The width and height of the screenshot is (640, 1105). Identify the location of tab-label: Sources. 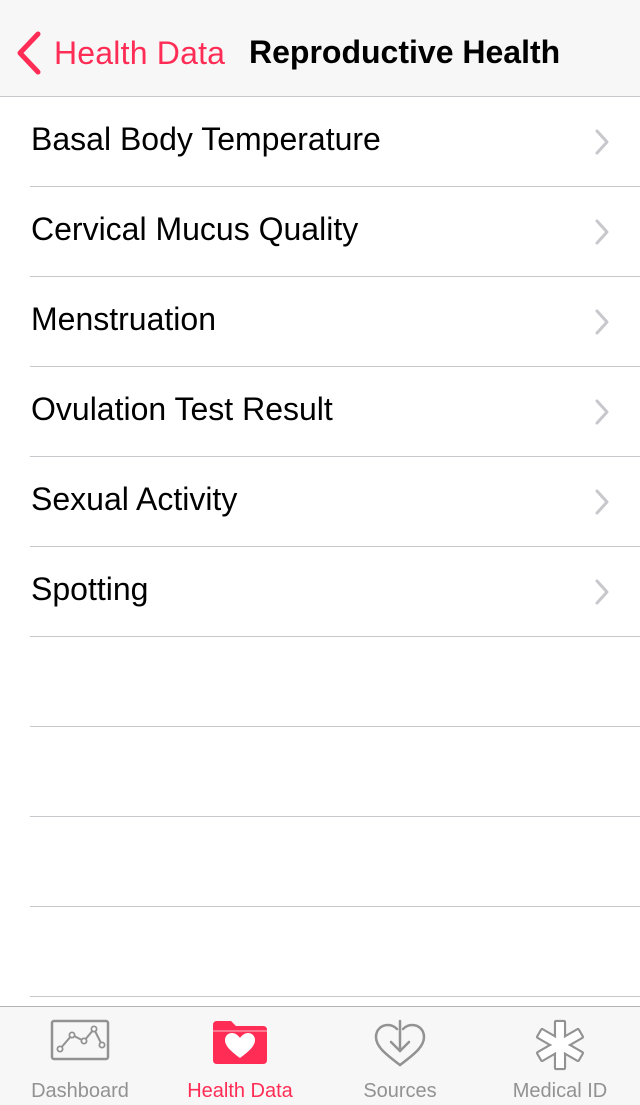
(400, 1091).